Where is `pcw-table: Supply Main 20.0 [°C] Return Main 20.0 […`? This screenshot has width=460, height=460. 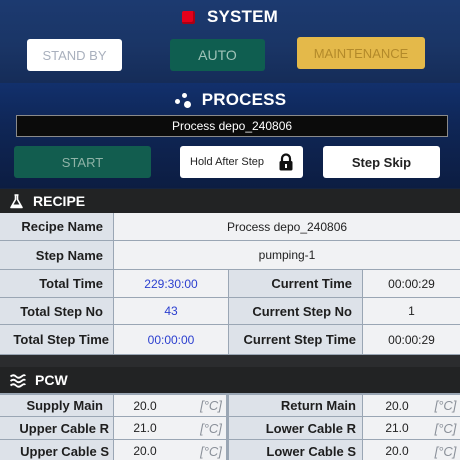 pcw-table: Supply Main 20.0 [°C] Return Main 20.0 [… is located at coordinates (230, 426).